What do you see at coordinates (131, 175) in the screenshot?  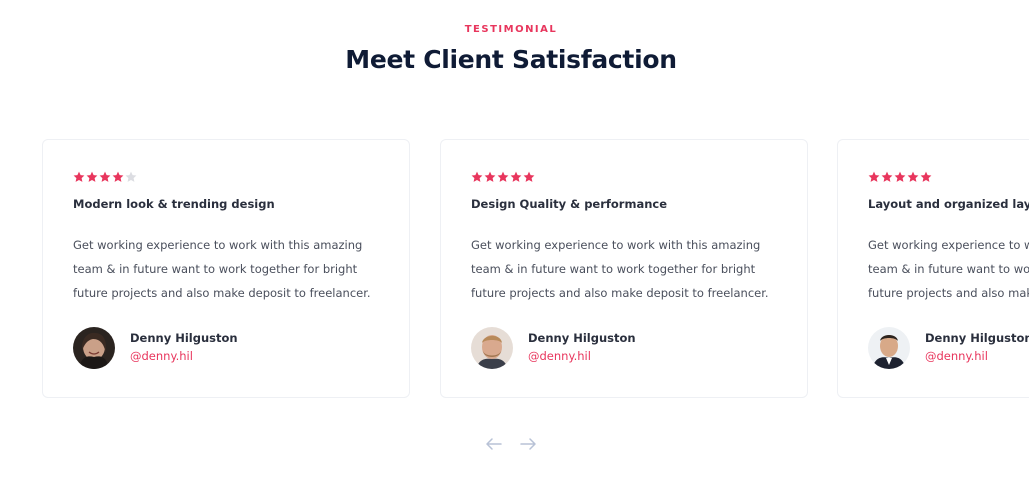 I see `star-empty-icon` at bounding box center [131, 175].